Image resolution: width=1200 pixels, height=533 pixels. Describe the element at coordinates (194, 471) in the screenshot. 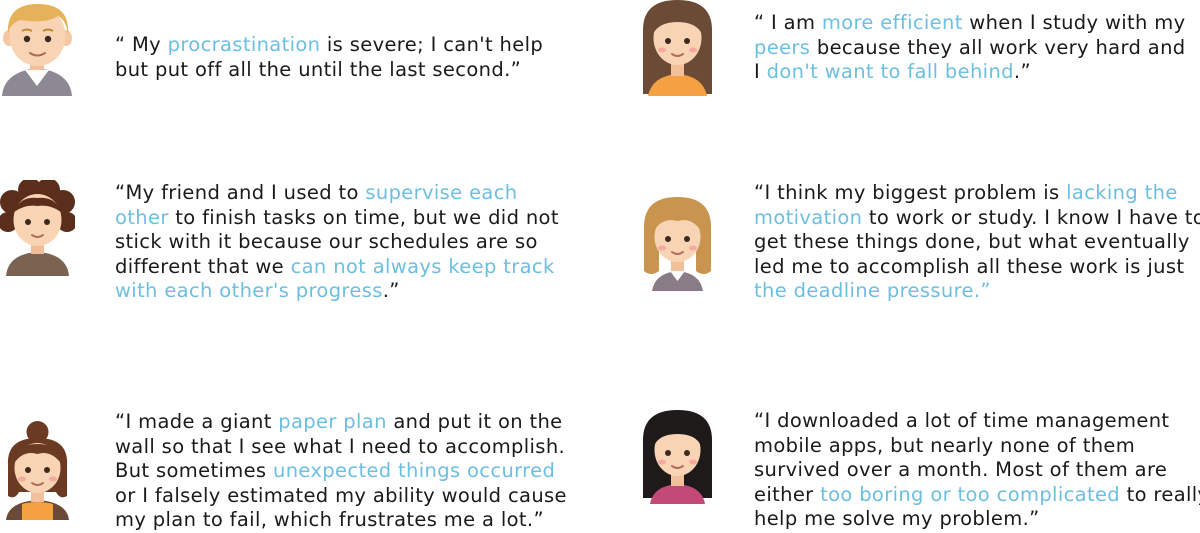

I see `quote-fragment: But sometimes` at that location.